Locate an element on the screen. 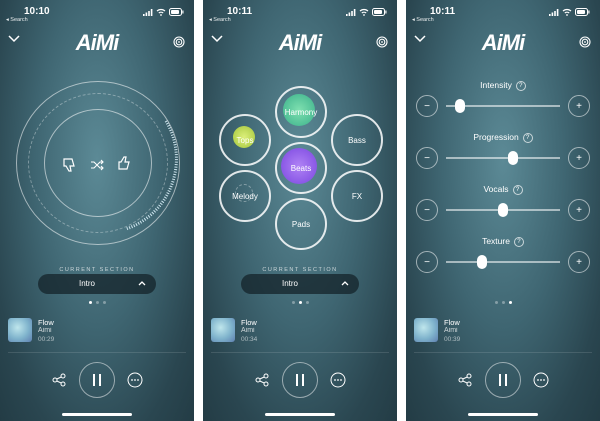  layer-label: Tops is located at coordinates (245, 140).